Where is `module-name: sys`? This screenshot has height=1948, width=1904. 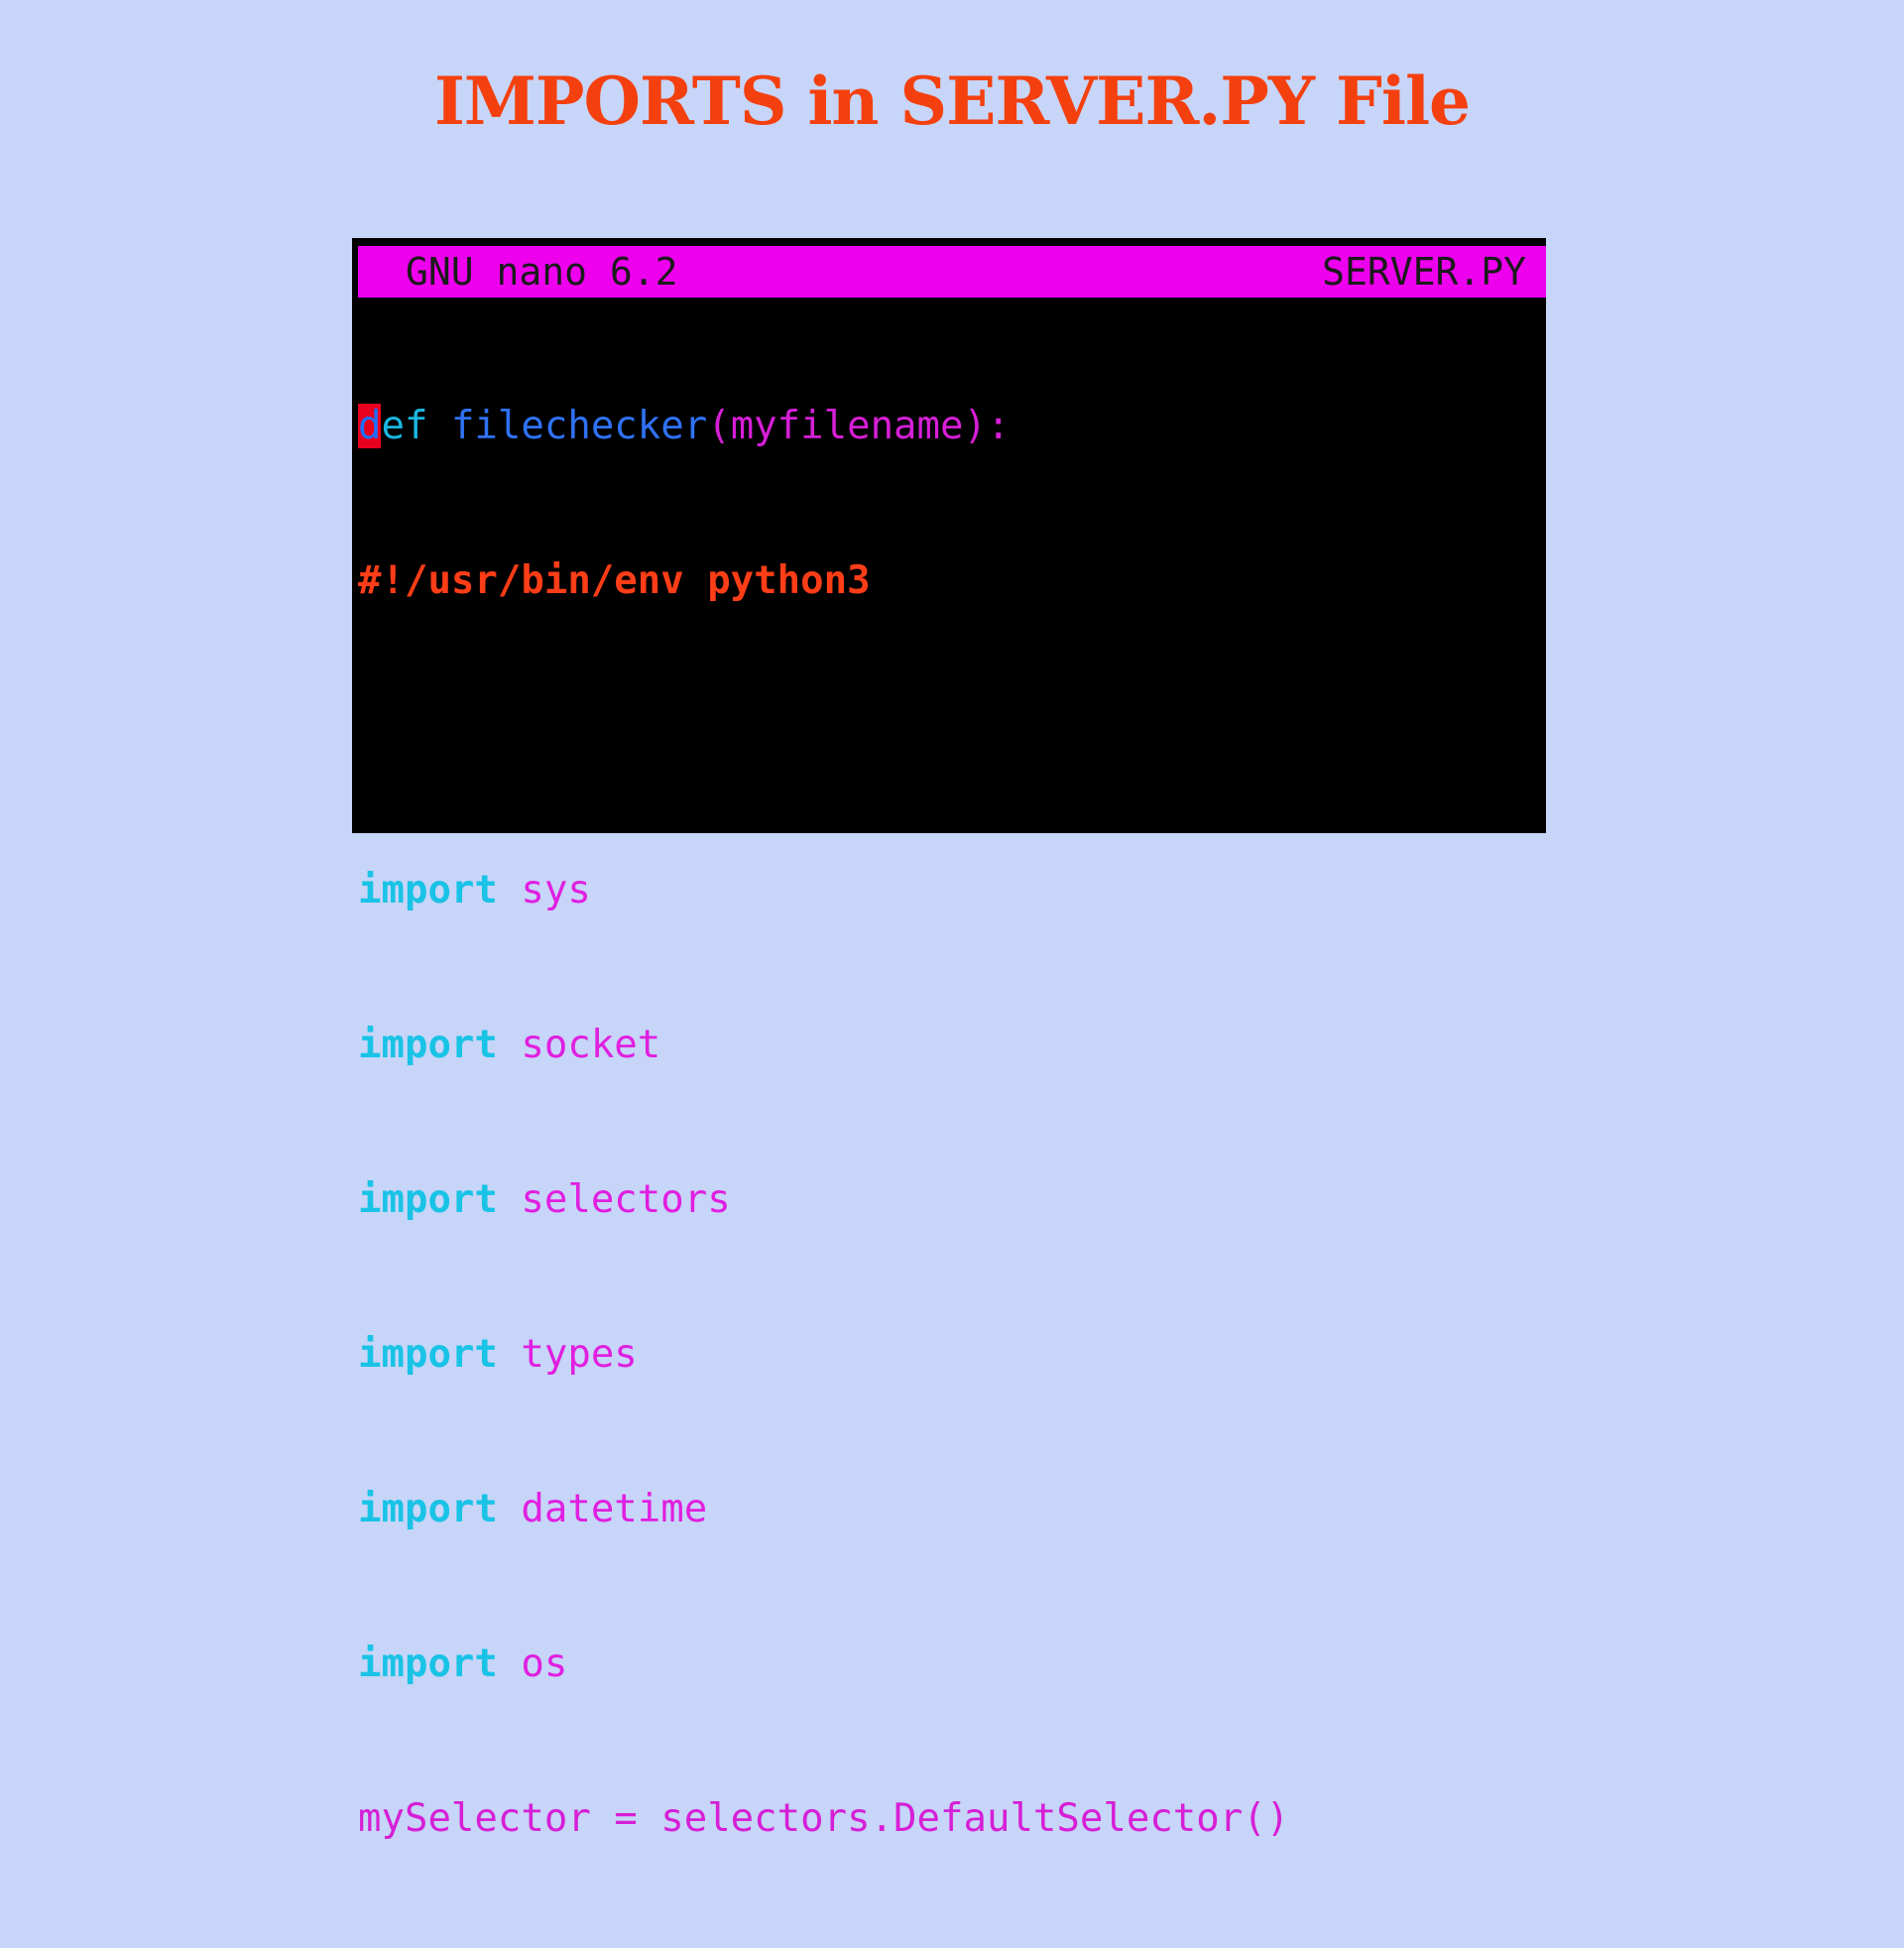
module-name: sys is located at coordinates (556, 890).